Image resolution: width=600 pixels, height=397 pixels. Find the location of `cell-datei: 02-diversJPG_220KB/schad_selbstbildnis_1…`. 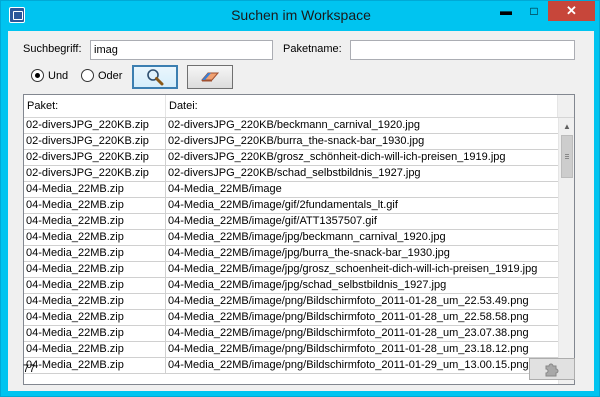

cell-datei: 02-diversJPG_220KB/schad_selbstbildnis_1… is located at coordinates (294, 173).